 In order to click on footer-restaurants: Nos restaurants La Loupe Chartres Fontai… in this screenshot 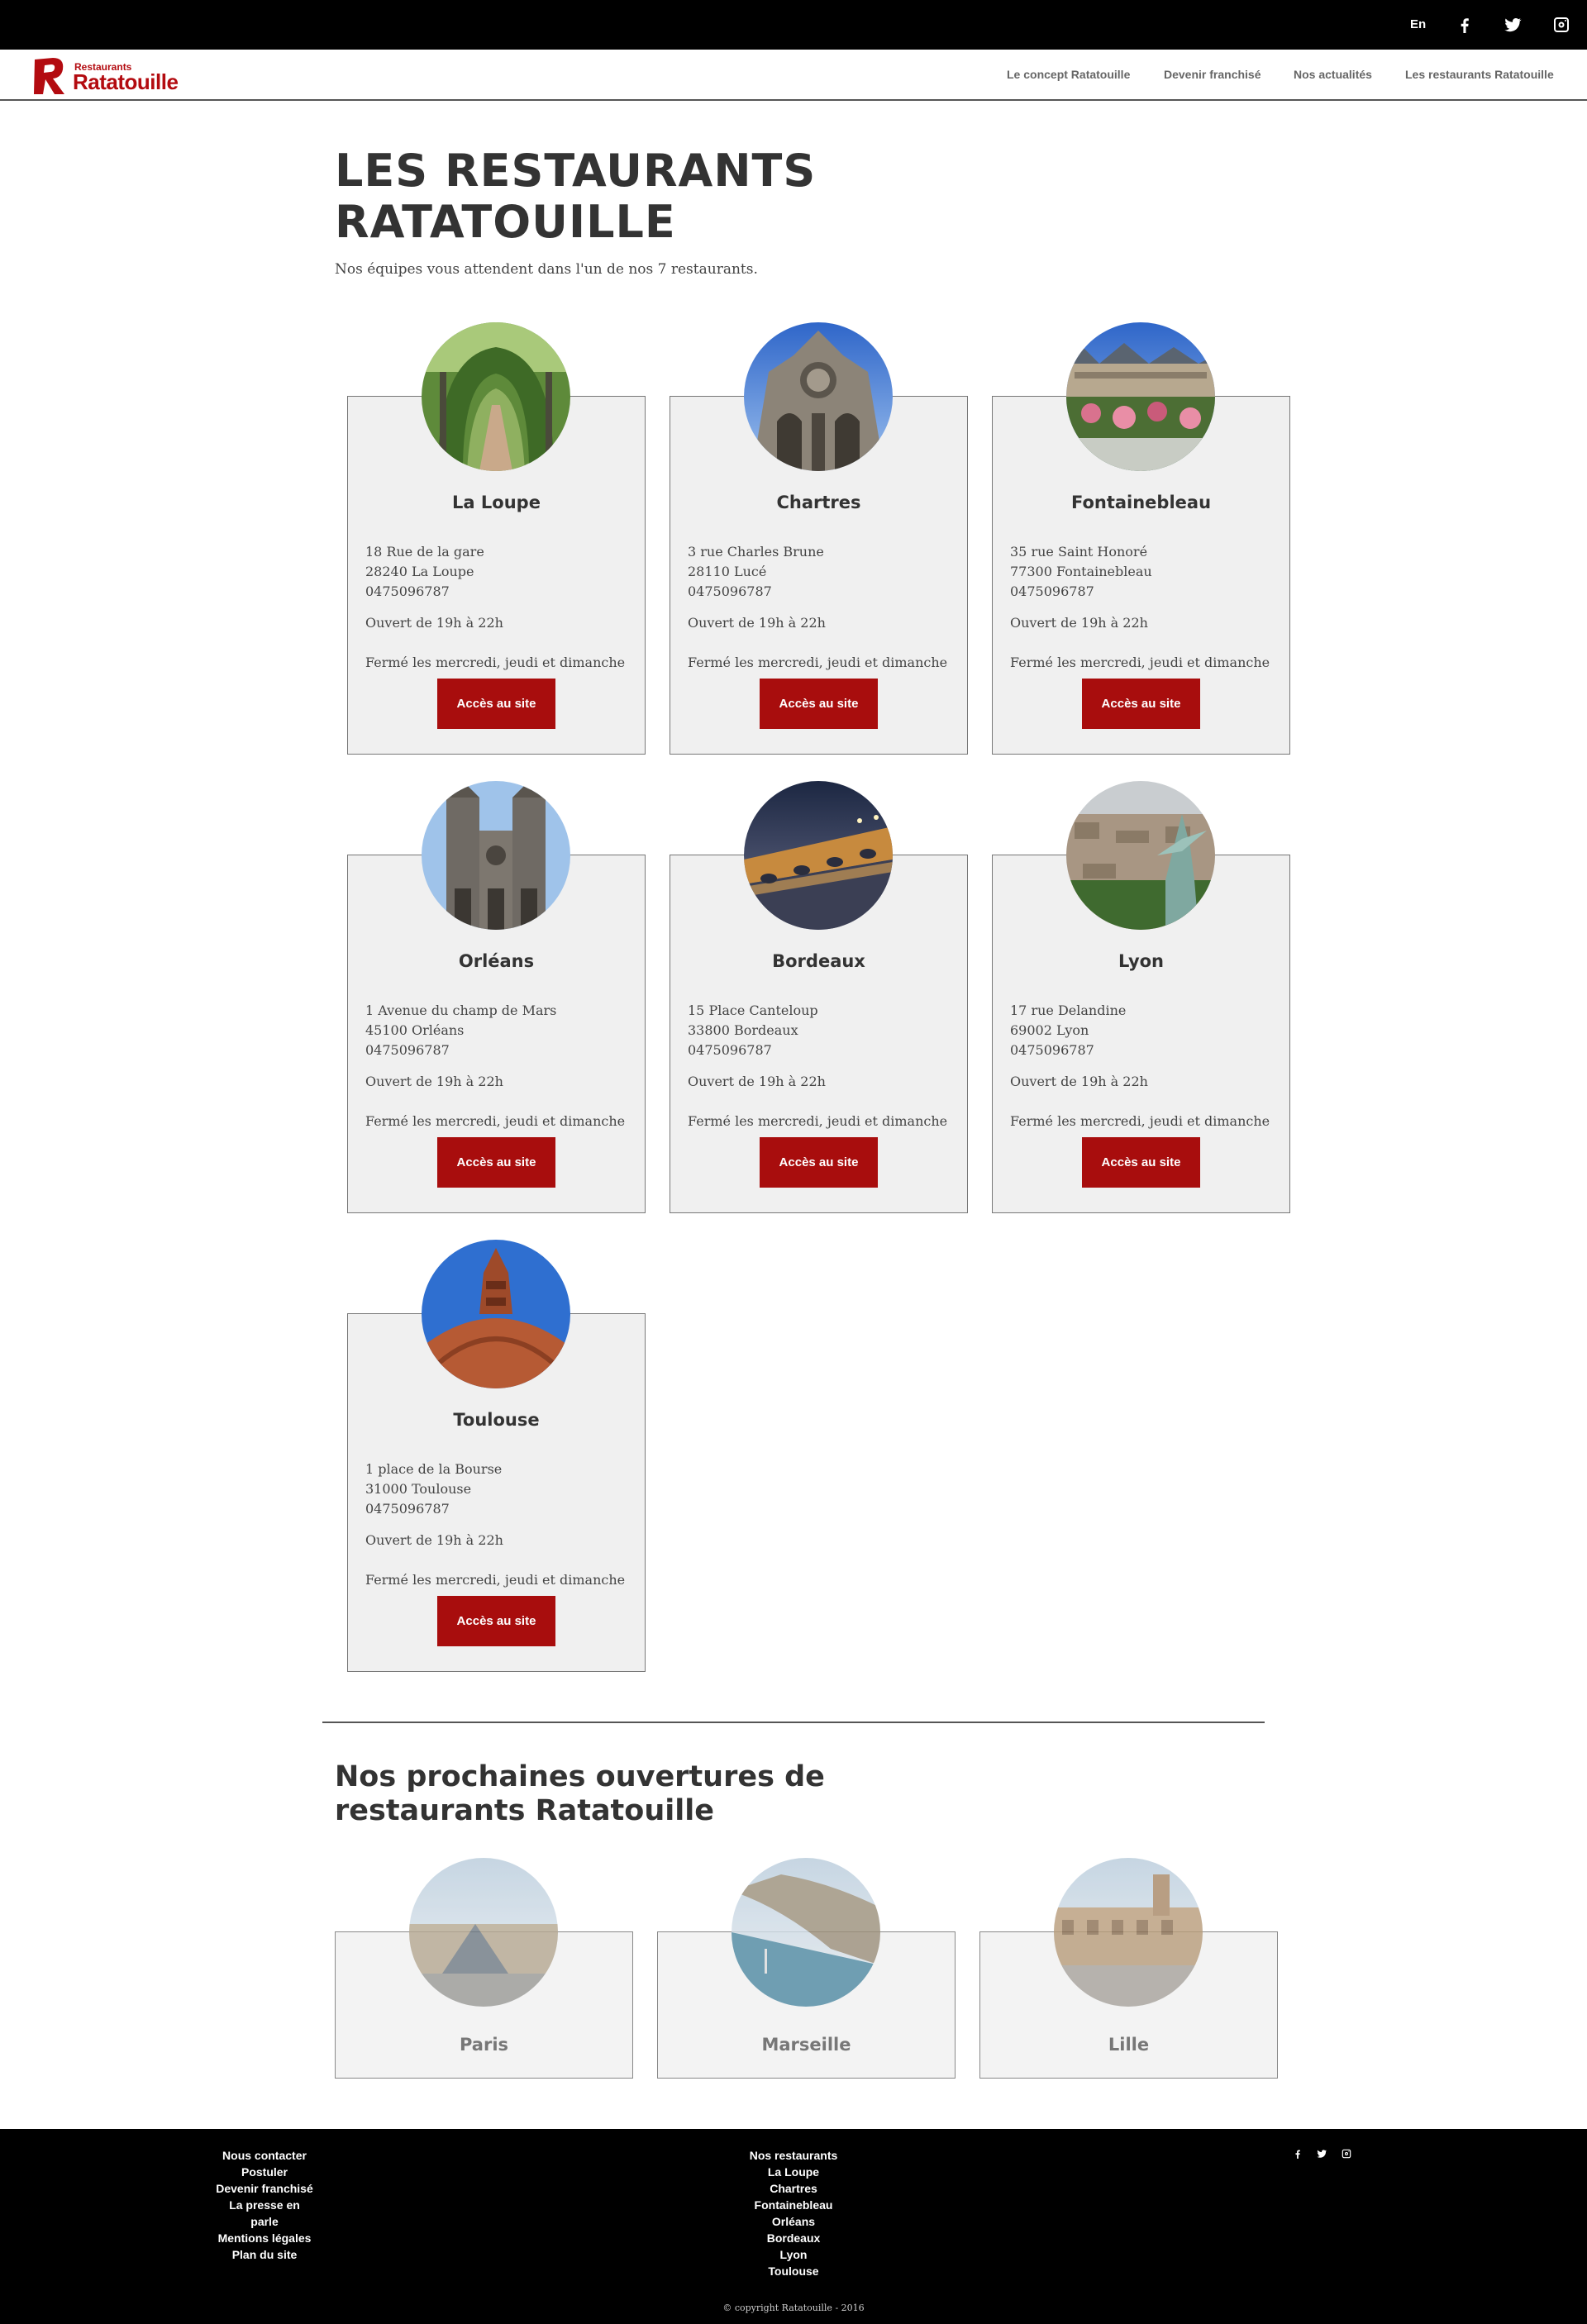, I will do `click(793, 2213)`.